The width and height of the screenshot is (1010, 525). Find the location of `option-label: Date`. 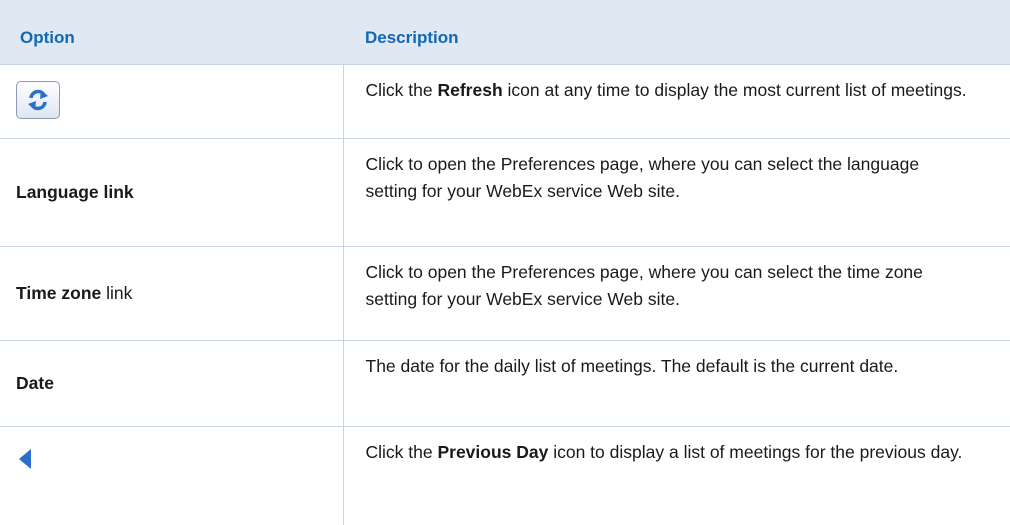

option-label: Date is located at coordinates (35, 382).